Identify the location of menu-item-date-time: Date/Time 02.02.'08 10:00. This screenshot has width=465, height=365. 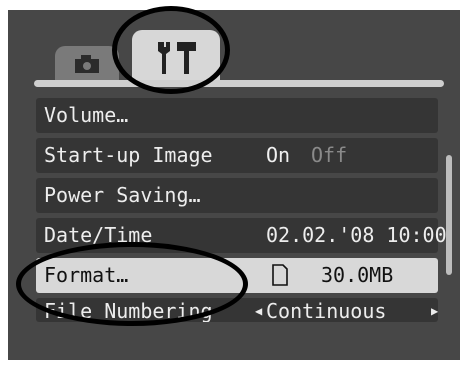
(241, 235).